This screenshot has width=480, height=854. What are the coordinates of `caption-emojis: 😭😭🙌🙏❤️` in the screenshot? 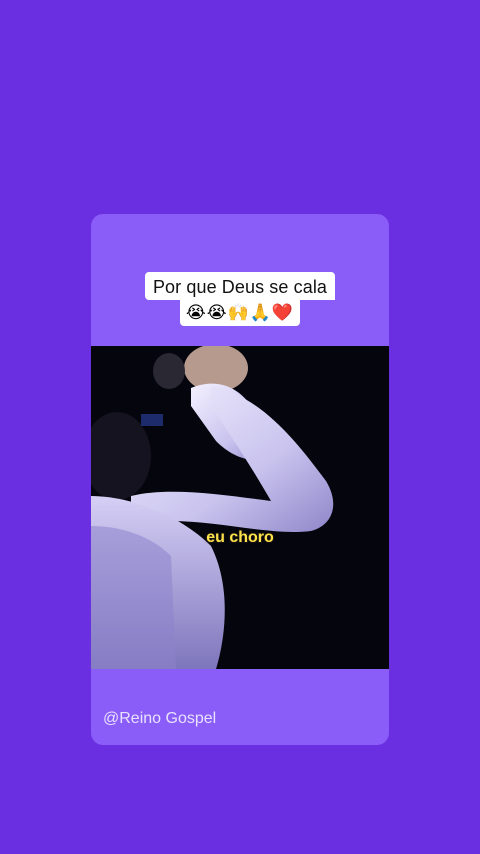 It's located at (240, 313).